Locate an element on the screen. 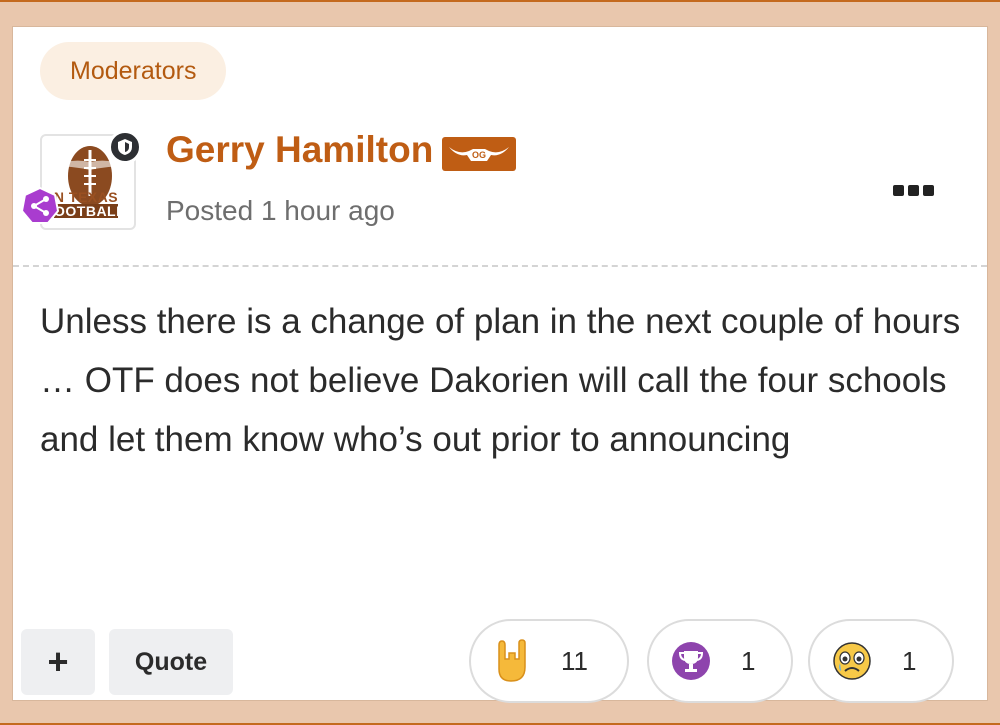 This screenshot has height=725, width=1000. og-badge: OG is located at coordinates (479, 154).